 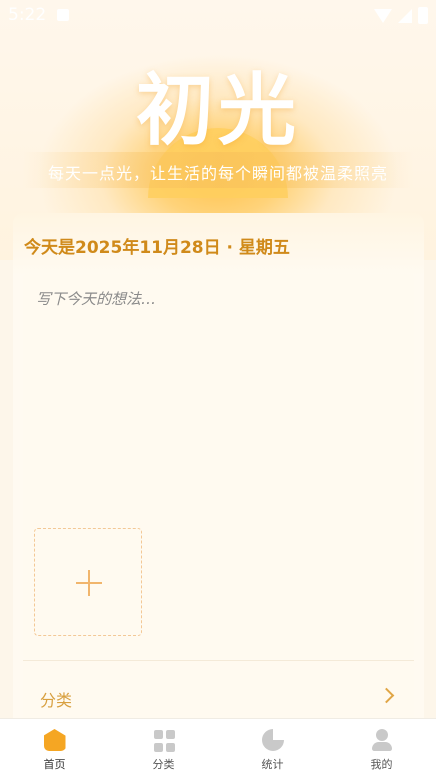 I want to click on tab-label: 我的, so click(x=381, y=764).